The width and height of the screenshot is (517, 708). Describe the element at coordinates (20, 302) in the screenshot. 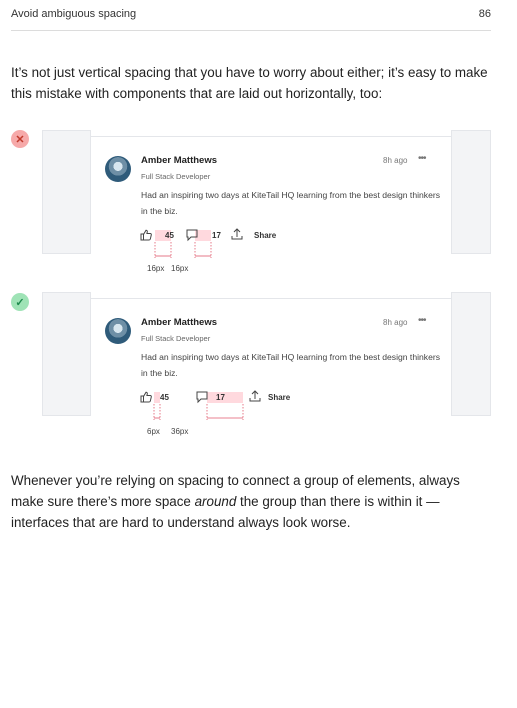

I see `good-example-badge: ✓` at that location.